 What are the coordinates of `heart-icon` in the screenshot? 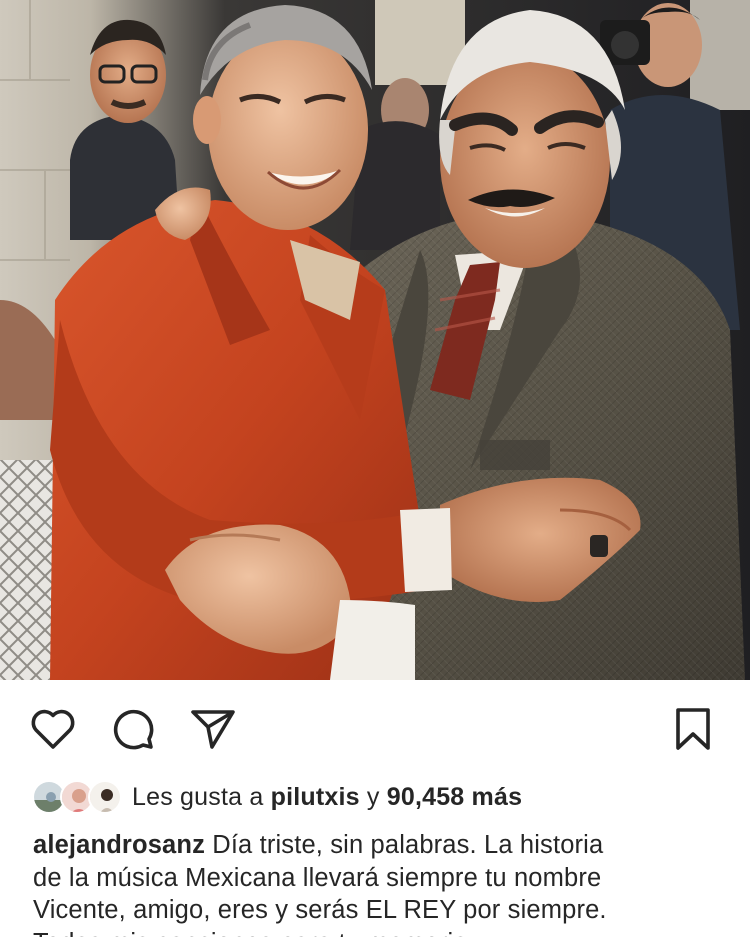 It's located at (53, 729).